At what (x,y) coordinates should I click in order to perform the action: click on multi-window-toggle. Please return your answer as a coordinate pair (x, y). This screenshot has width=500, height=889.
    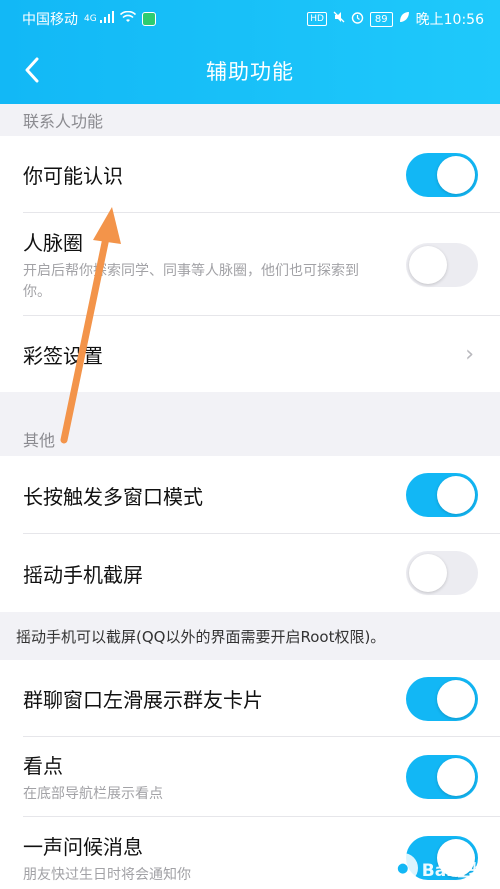
    Looking at the image, I should click on (442, 495).